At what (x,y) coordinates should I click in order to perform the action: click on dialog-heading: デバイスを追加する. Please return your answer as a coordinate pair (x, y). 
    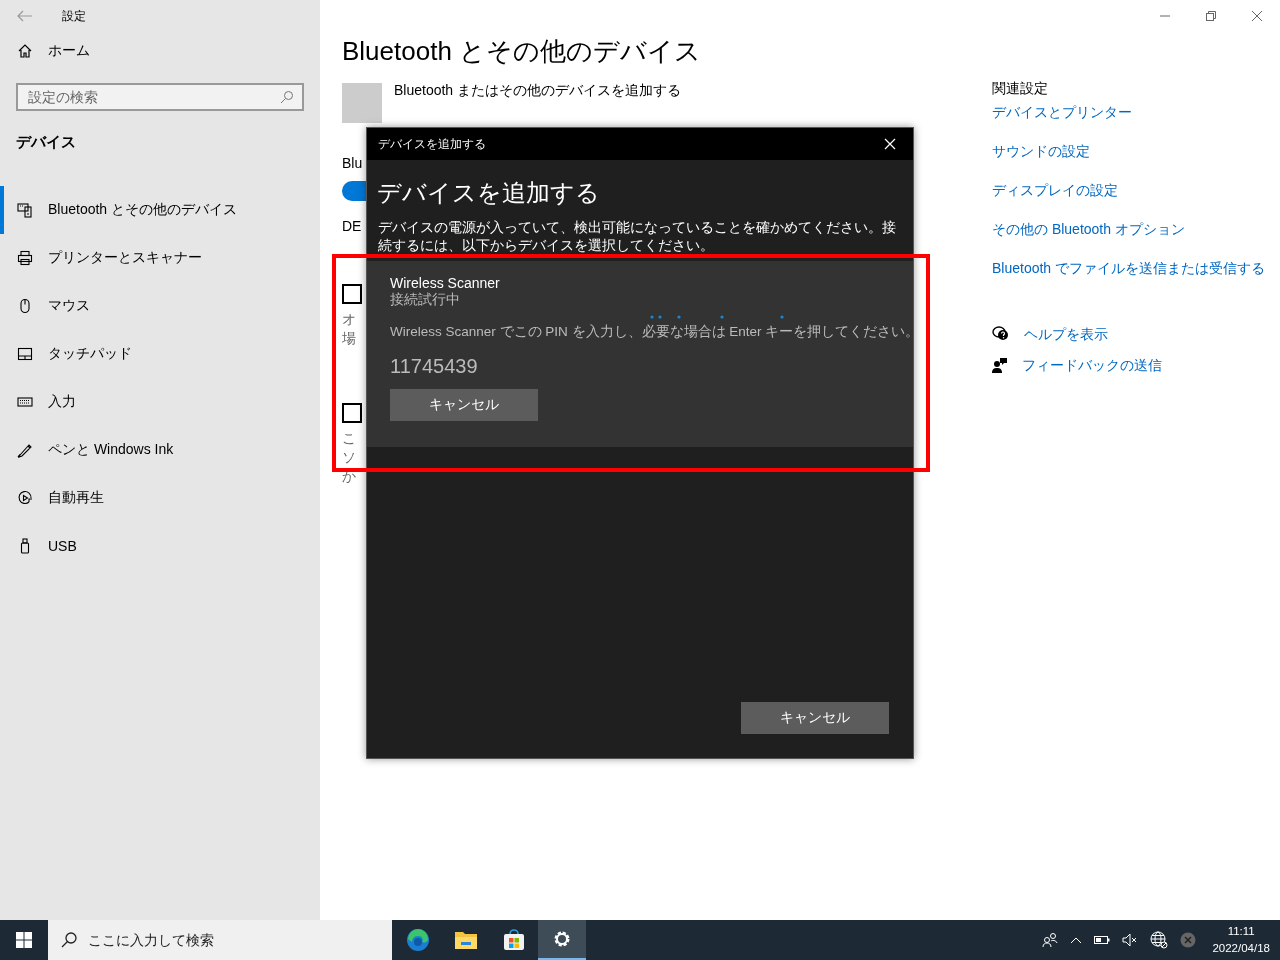
    Looking at the image, I should click on (488, 192).